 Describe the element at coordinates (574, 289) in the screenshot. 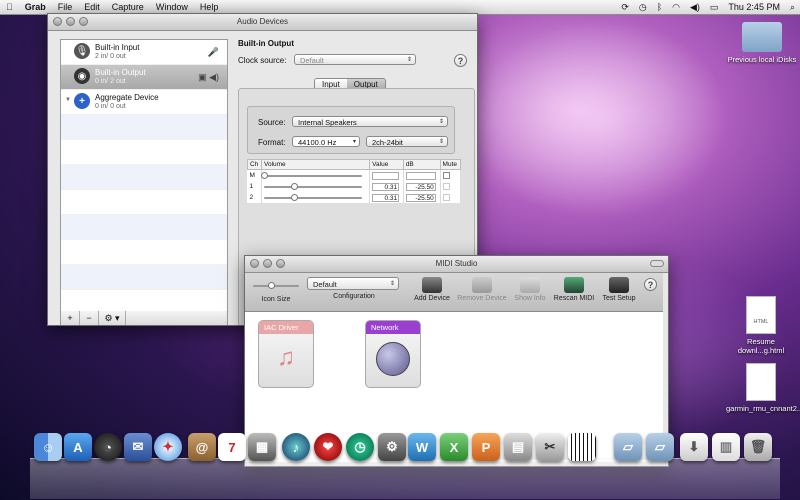

I see `rescan-midi-tool: Rescan MIDI` at that location.